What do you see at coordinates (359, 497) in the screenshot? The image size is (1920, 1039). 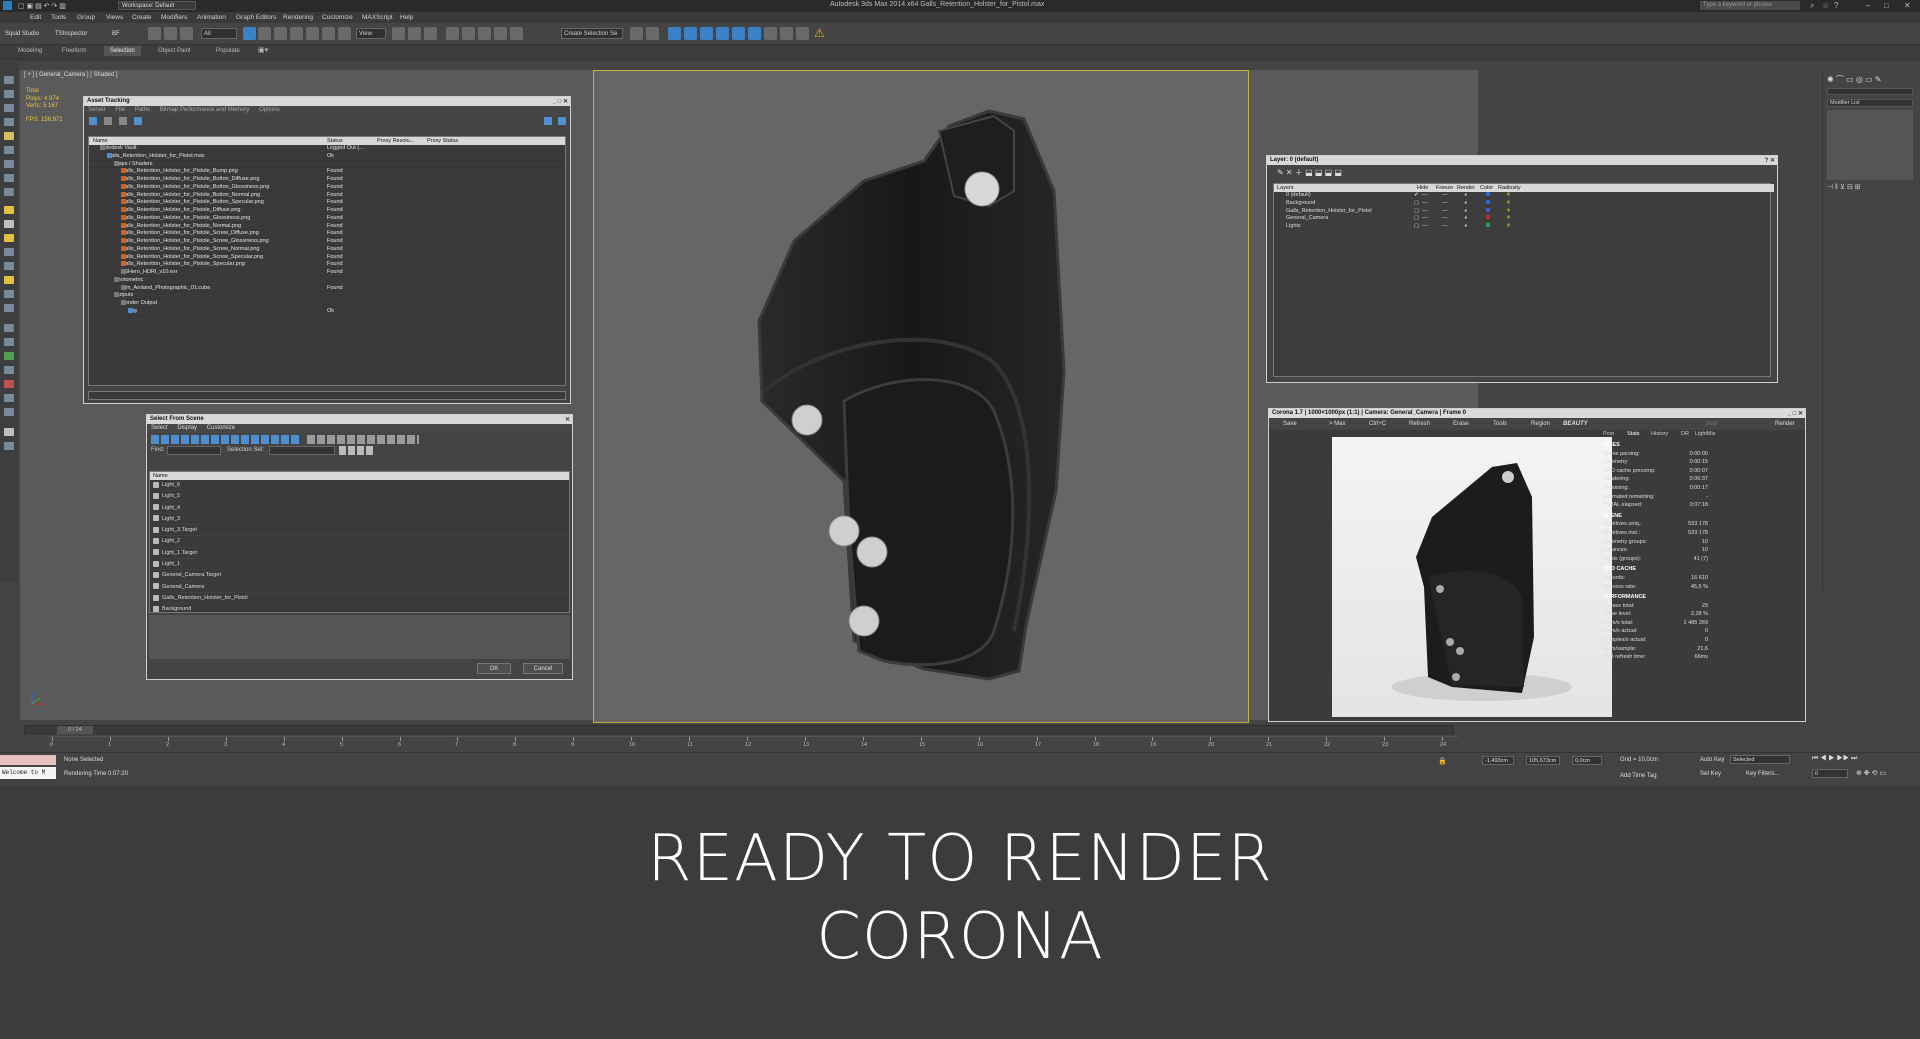 I see `list-item: Light_5` at bounding box center [359, 497].